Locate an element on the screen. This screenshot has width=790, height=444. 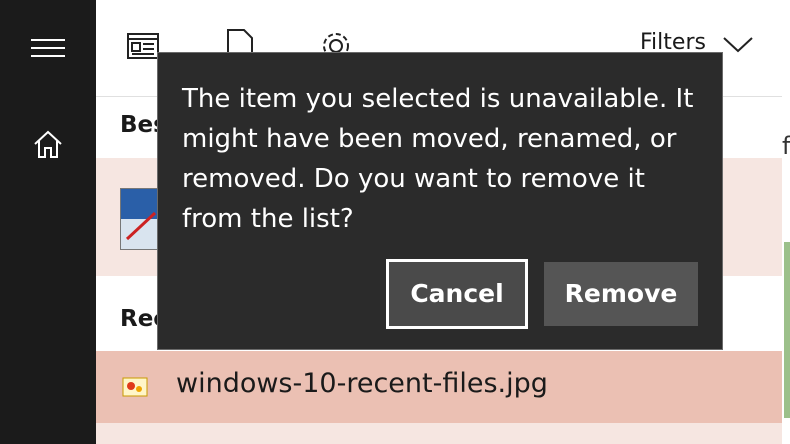
recent-file-row: windows-10-recent-files.jpg is located at coordinates (440, 387).